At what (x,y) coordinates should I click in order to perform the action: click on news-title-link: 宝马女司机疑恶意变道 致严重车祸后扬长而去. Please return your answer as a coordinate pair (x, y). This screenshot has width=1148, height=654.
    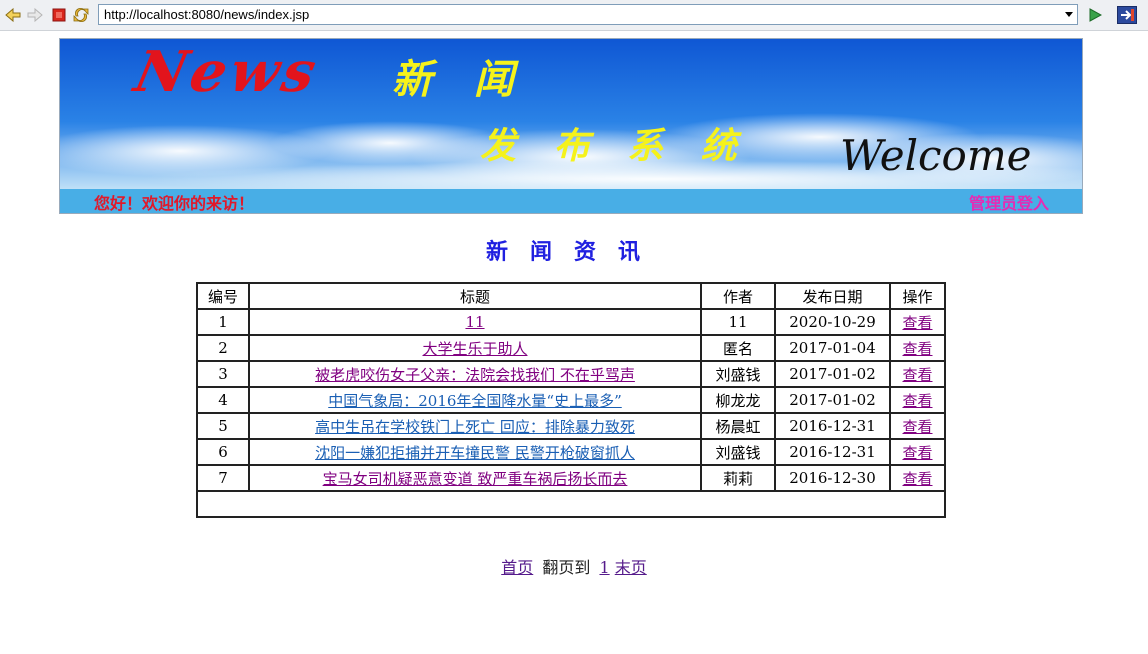
    Looking at the image, I should click on (475, 479).